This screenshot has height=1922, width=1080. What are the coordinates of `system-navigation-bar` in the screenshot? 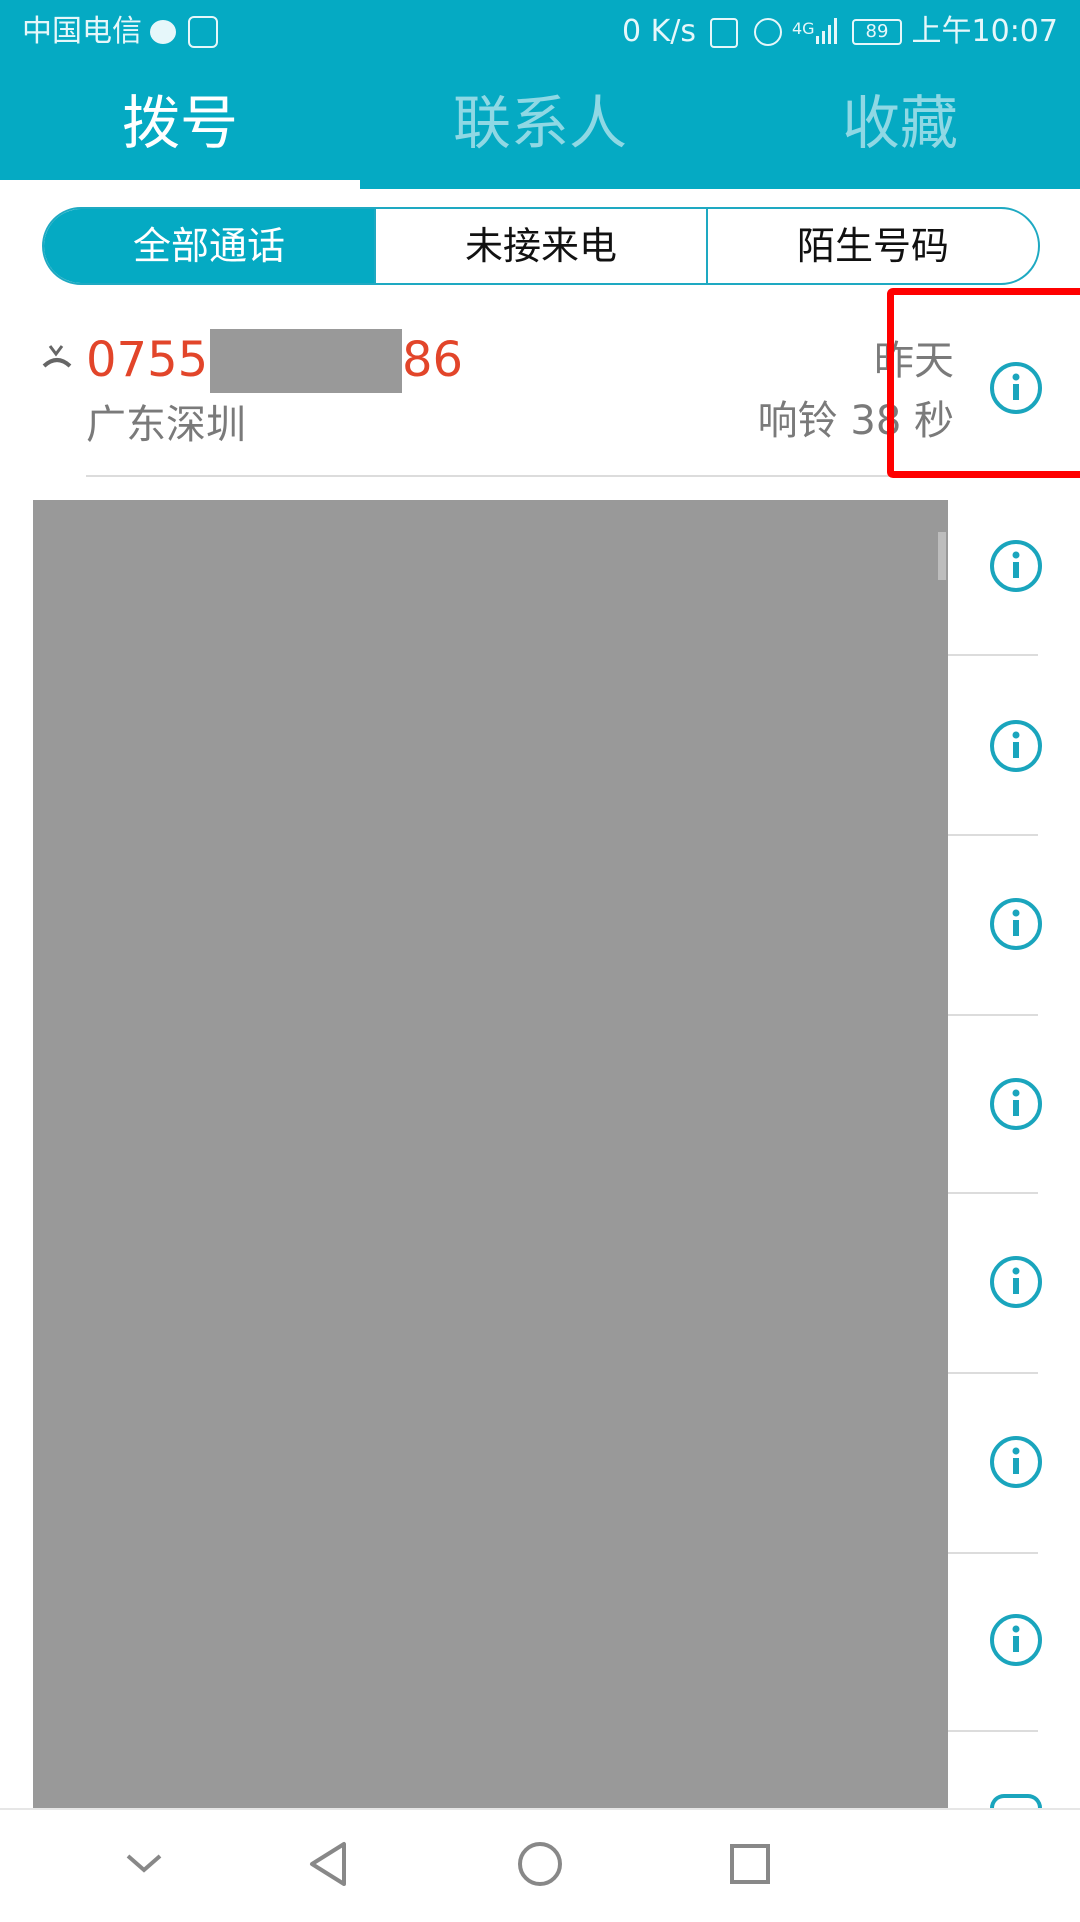 It's located at (540, 1865).